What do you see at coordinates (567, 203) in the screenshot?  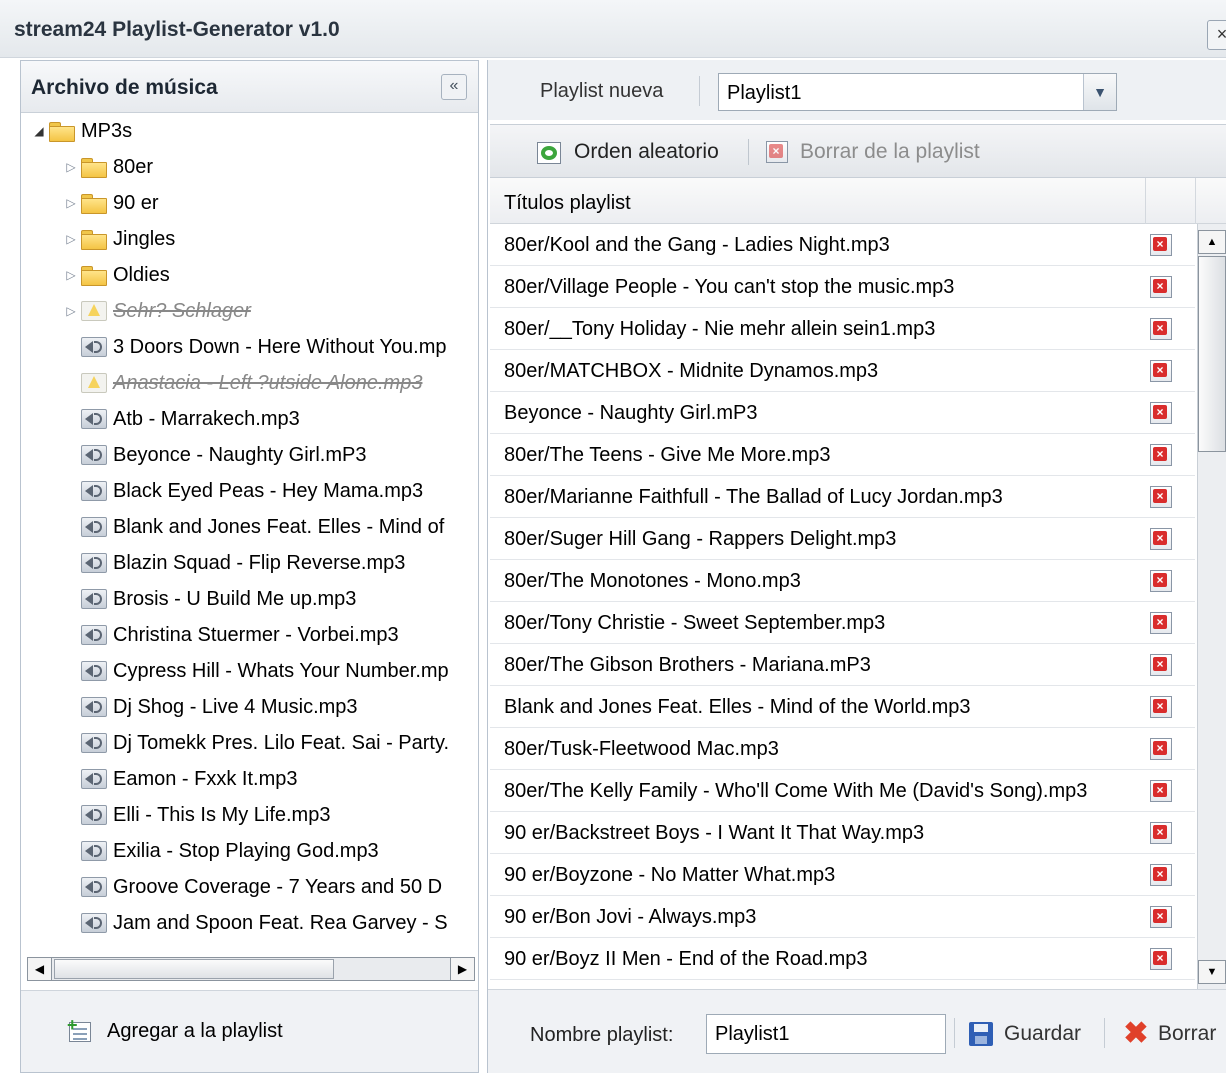 I see `column-header-titles: Títulos playlist` at bounding box center [567, 203].